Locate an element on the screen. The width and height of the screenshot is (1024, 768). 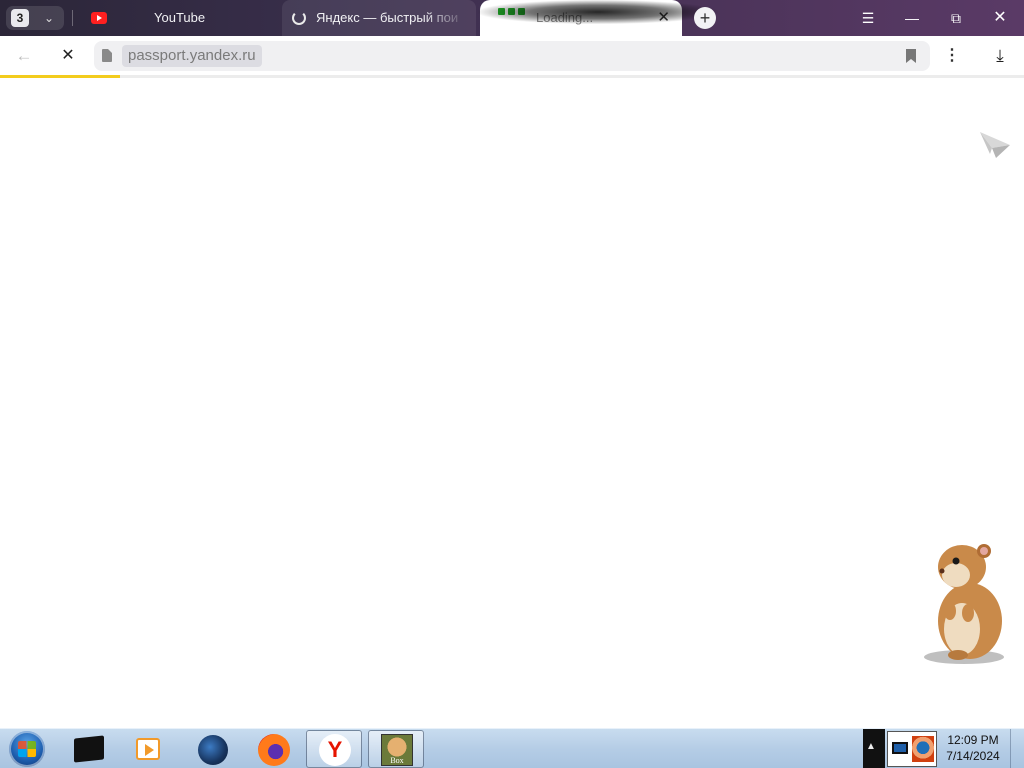
taskbar-app-terminal is located at coordinates (90, 749).